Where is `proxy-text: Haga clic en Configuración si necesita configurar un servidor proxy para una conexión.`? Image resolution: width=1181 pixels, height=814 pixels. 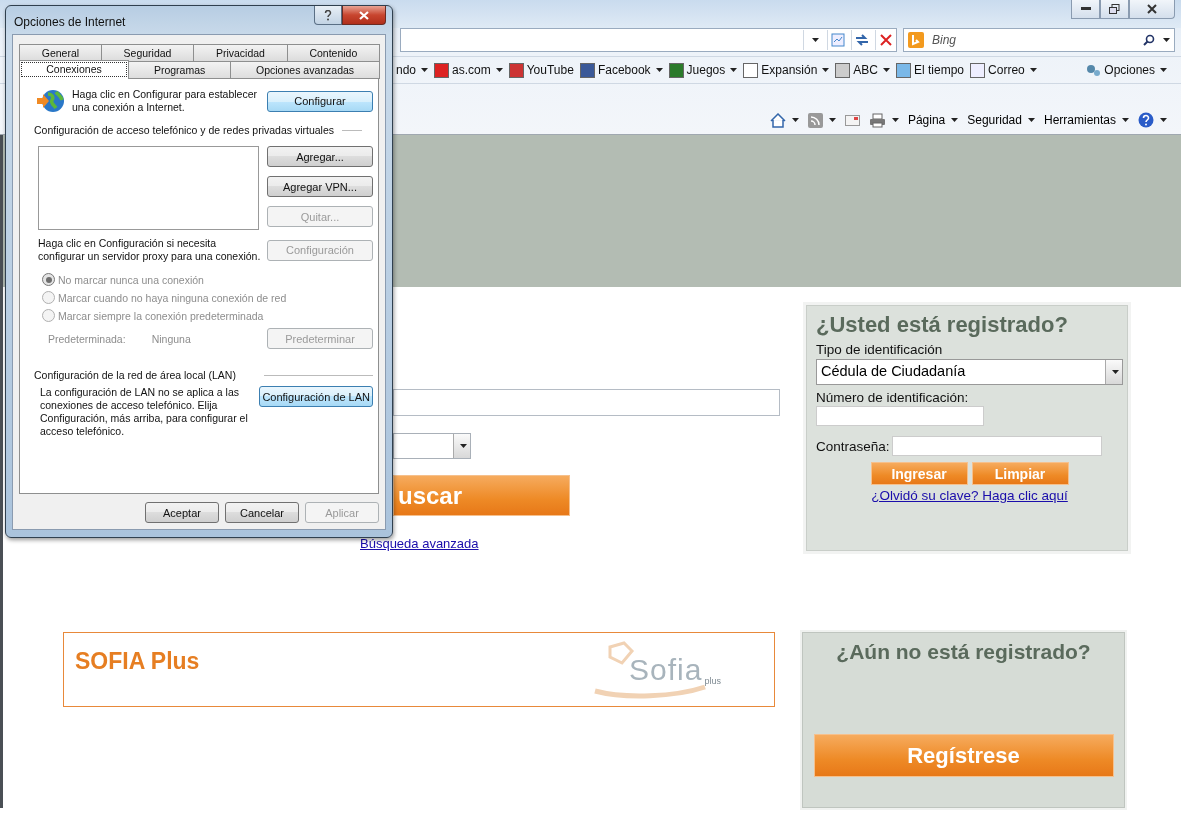
proxy-text: Haga clic en Configuración si necesita configurar un servidor proxy para una conexión. is located at coordinates (149, 250).